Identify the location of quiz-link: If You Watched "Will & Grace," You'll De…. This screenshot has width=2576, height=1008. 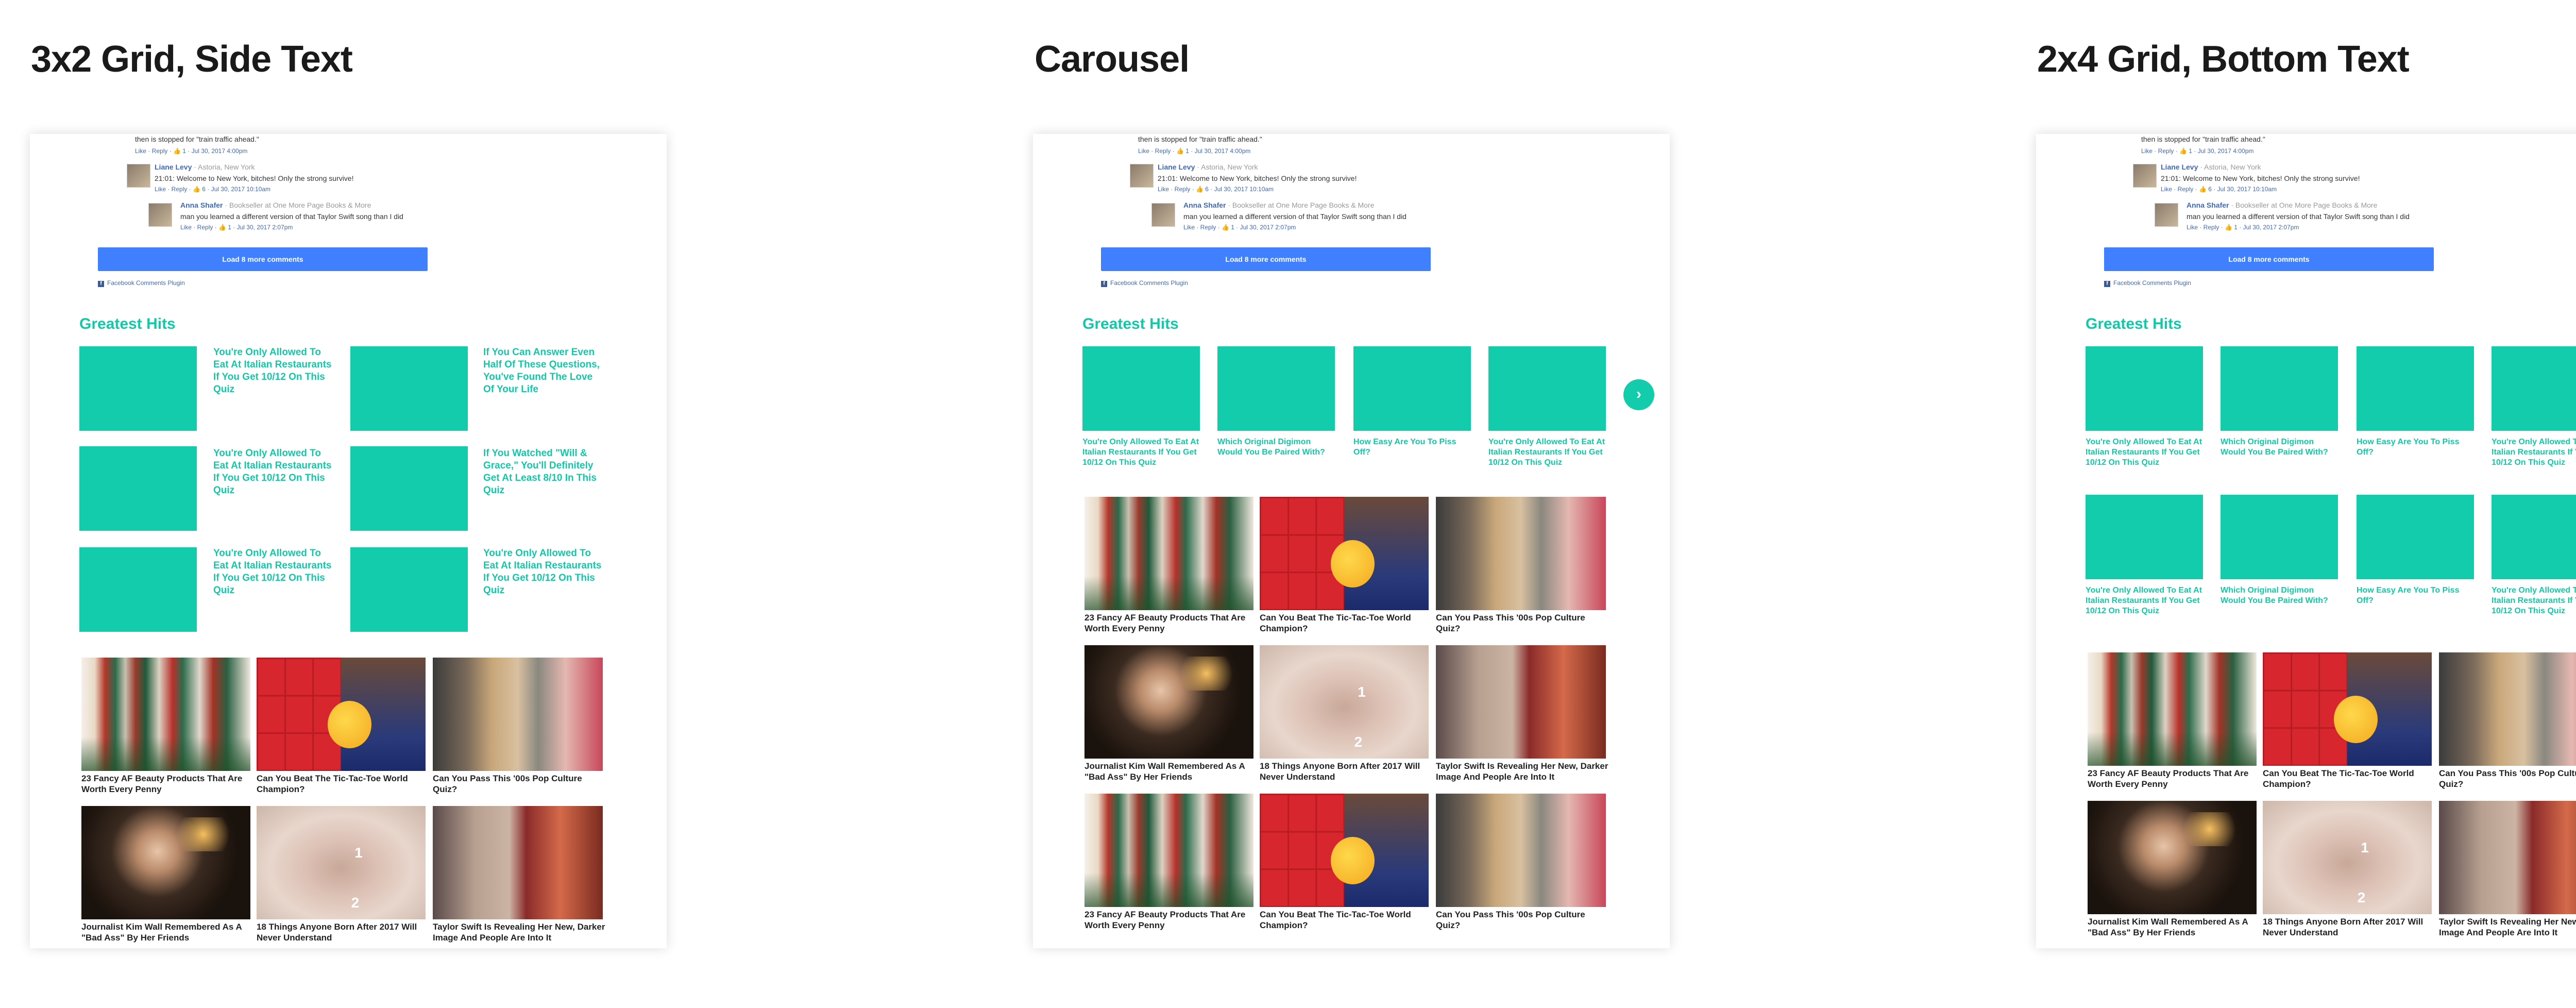
(543, 472).